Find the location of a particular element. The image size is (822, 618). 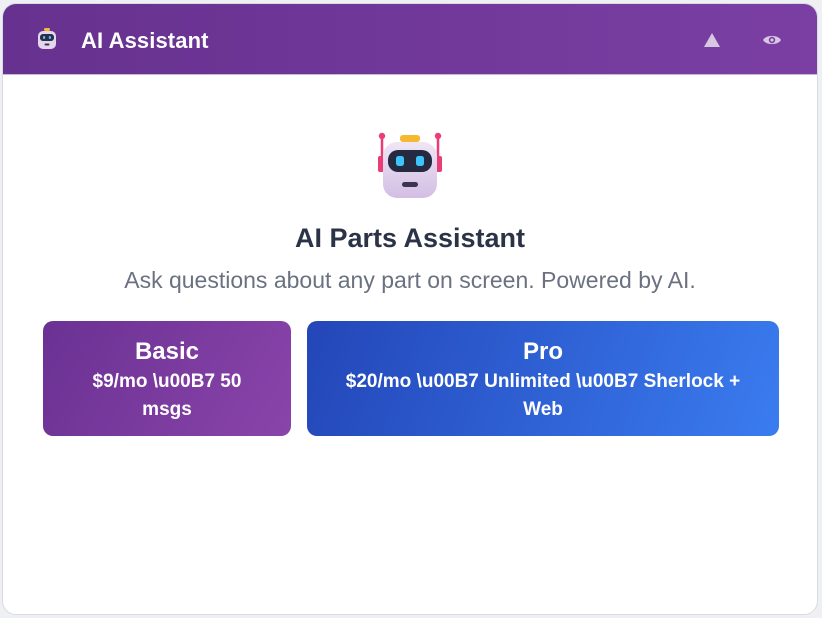

plan-name: Pro is located at coordinates (542, 351).